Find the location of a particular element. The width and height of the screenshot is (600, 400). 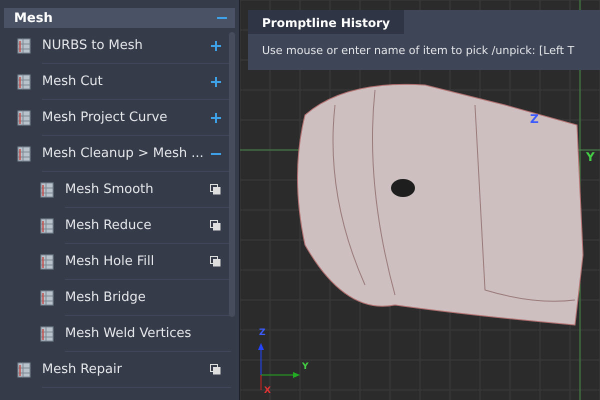

tool-list-item: Mesh Reduce is located at coordinates (119, 225).